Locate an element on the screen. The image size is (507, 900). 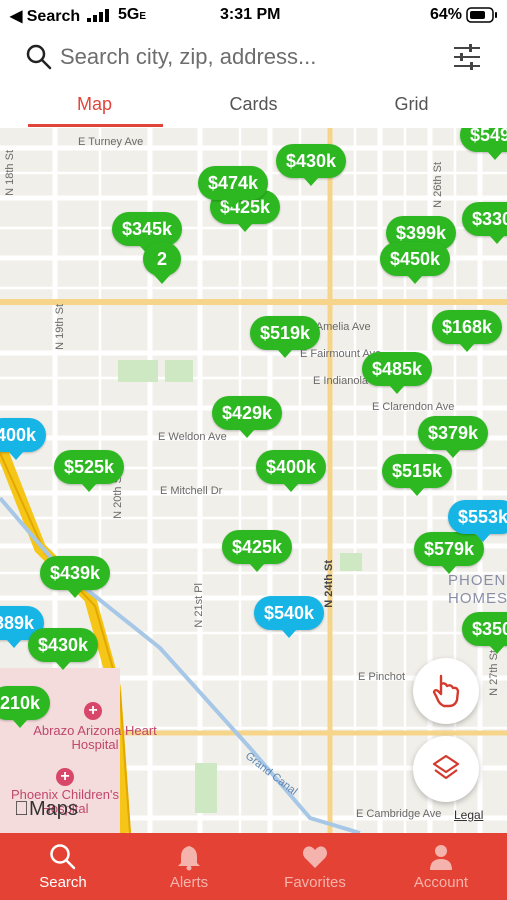
area-label: PHOENIX HOMES is located at coordinates (477, 589).